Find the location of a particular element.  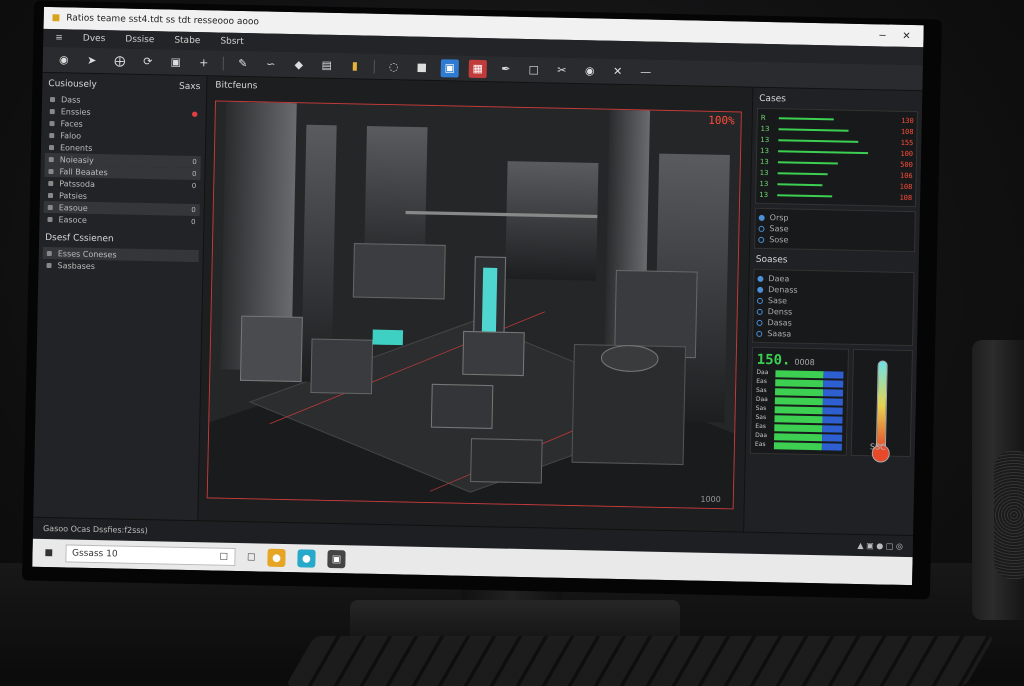

app-icon-yellow: ● is located at coordinates (276, 558).